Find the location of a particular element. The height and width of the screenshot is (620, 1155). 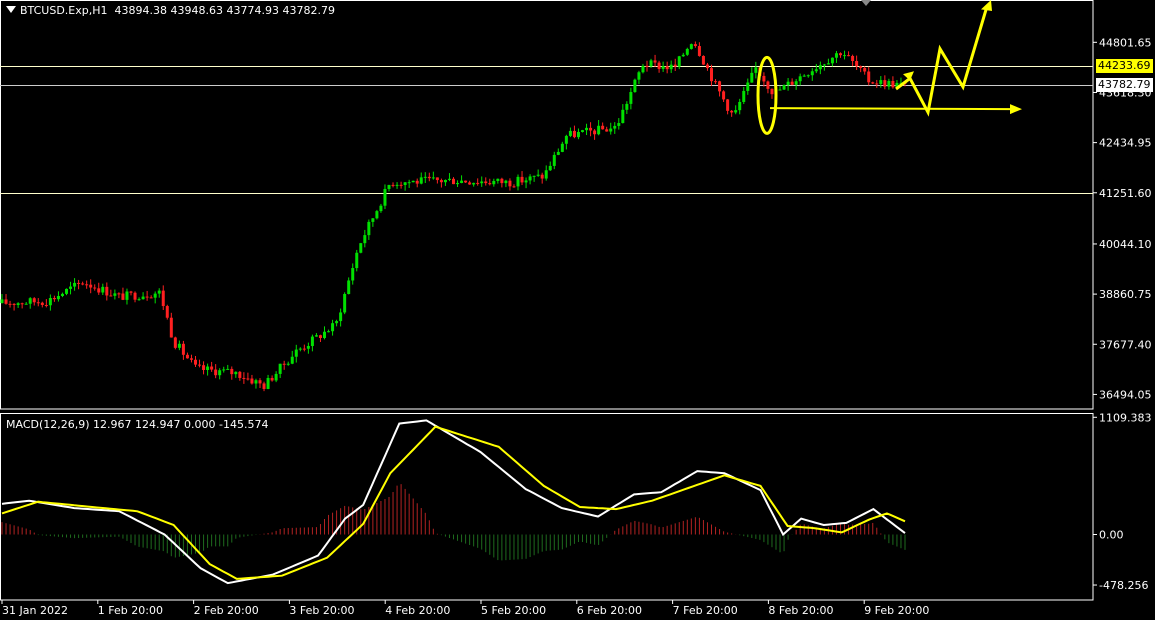

support-arrow-head is located at coordinates (1016, 109).